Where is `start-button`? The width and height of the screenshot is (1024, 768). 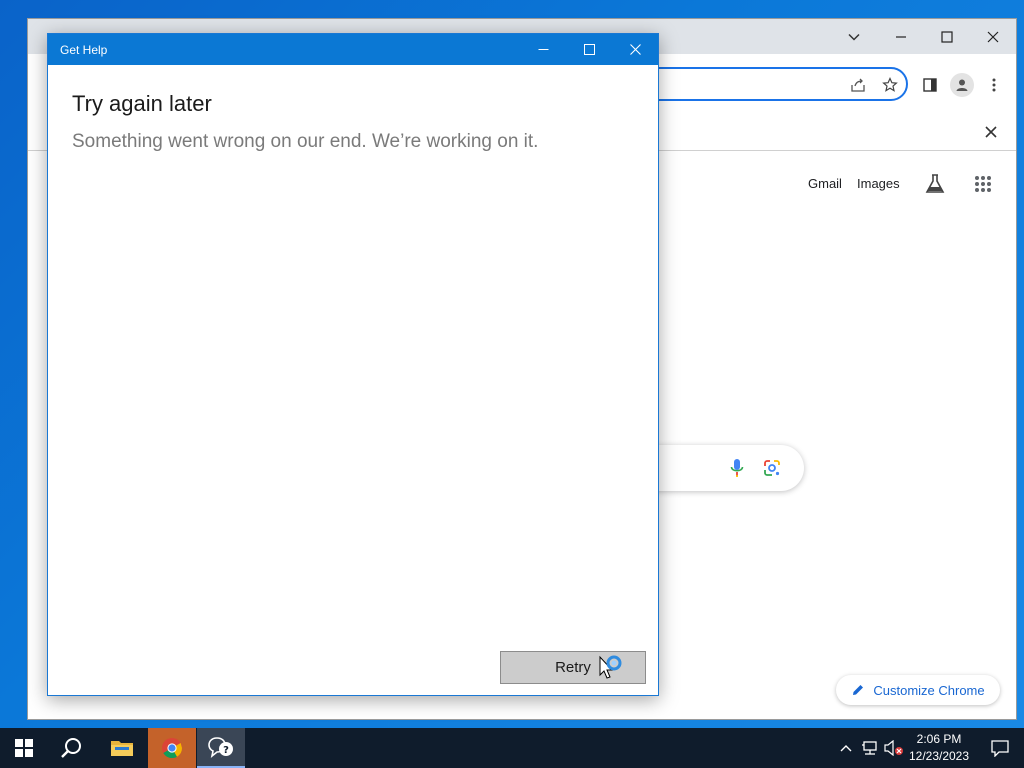 start-button is located at coordinates (24, 748).